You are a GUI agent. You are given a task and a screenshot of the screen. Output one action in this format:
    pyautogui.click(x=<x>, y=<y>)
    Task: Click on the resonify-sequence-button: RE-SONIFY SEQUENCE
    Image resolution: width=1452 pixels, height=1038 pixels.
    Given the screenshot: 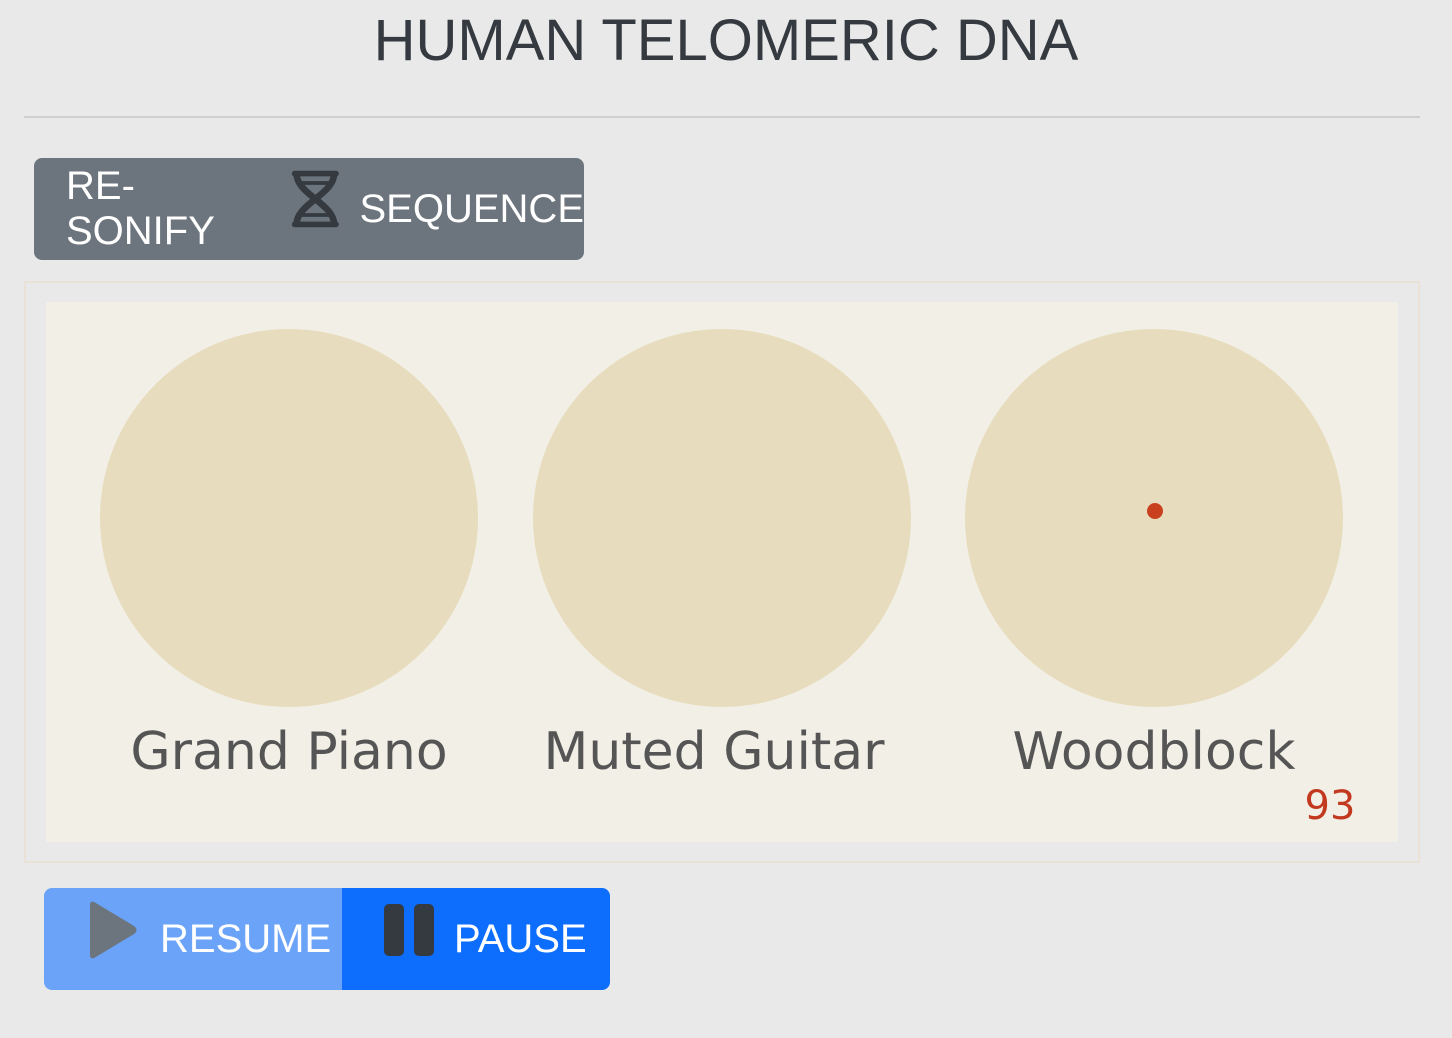 What is the action you would take?
    pyautogui.click(x=309, y=209)
    